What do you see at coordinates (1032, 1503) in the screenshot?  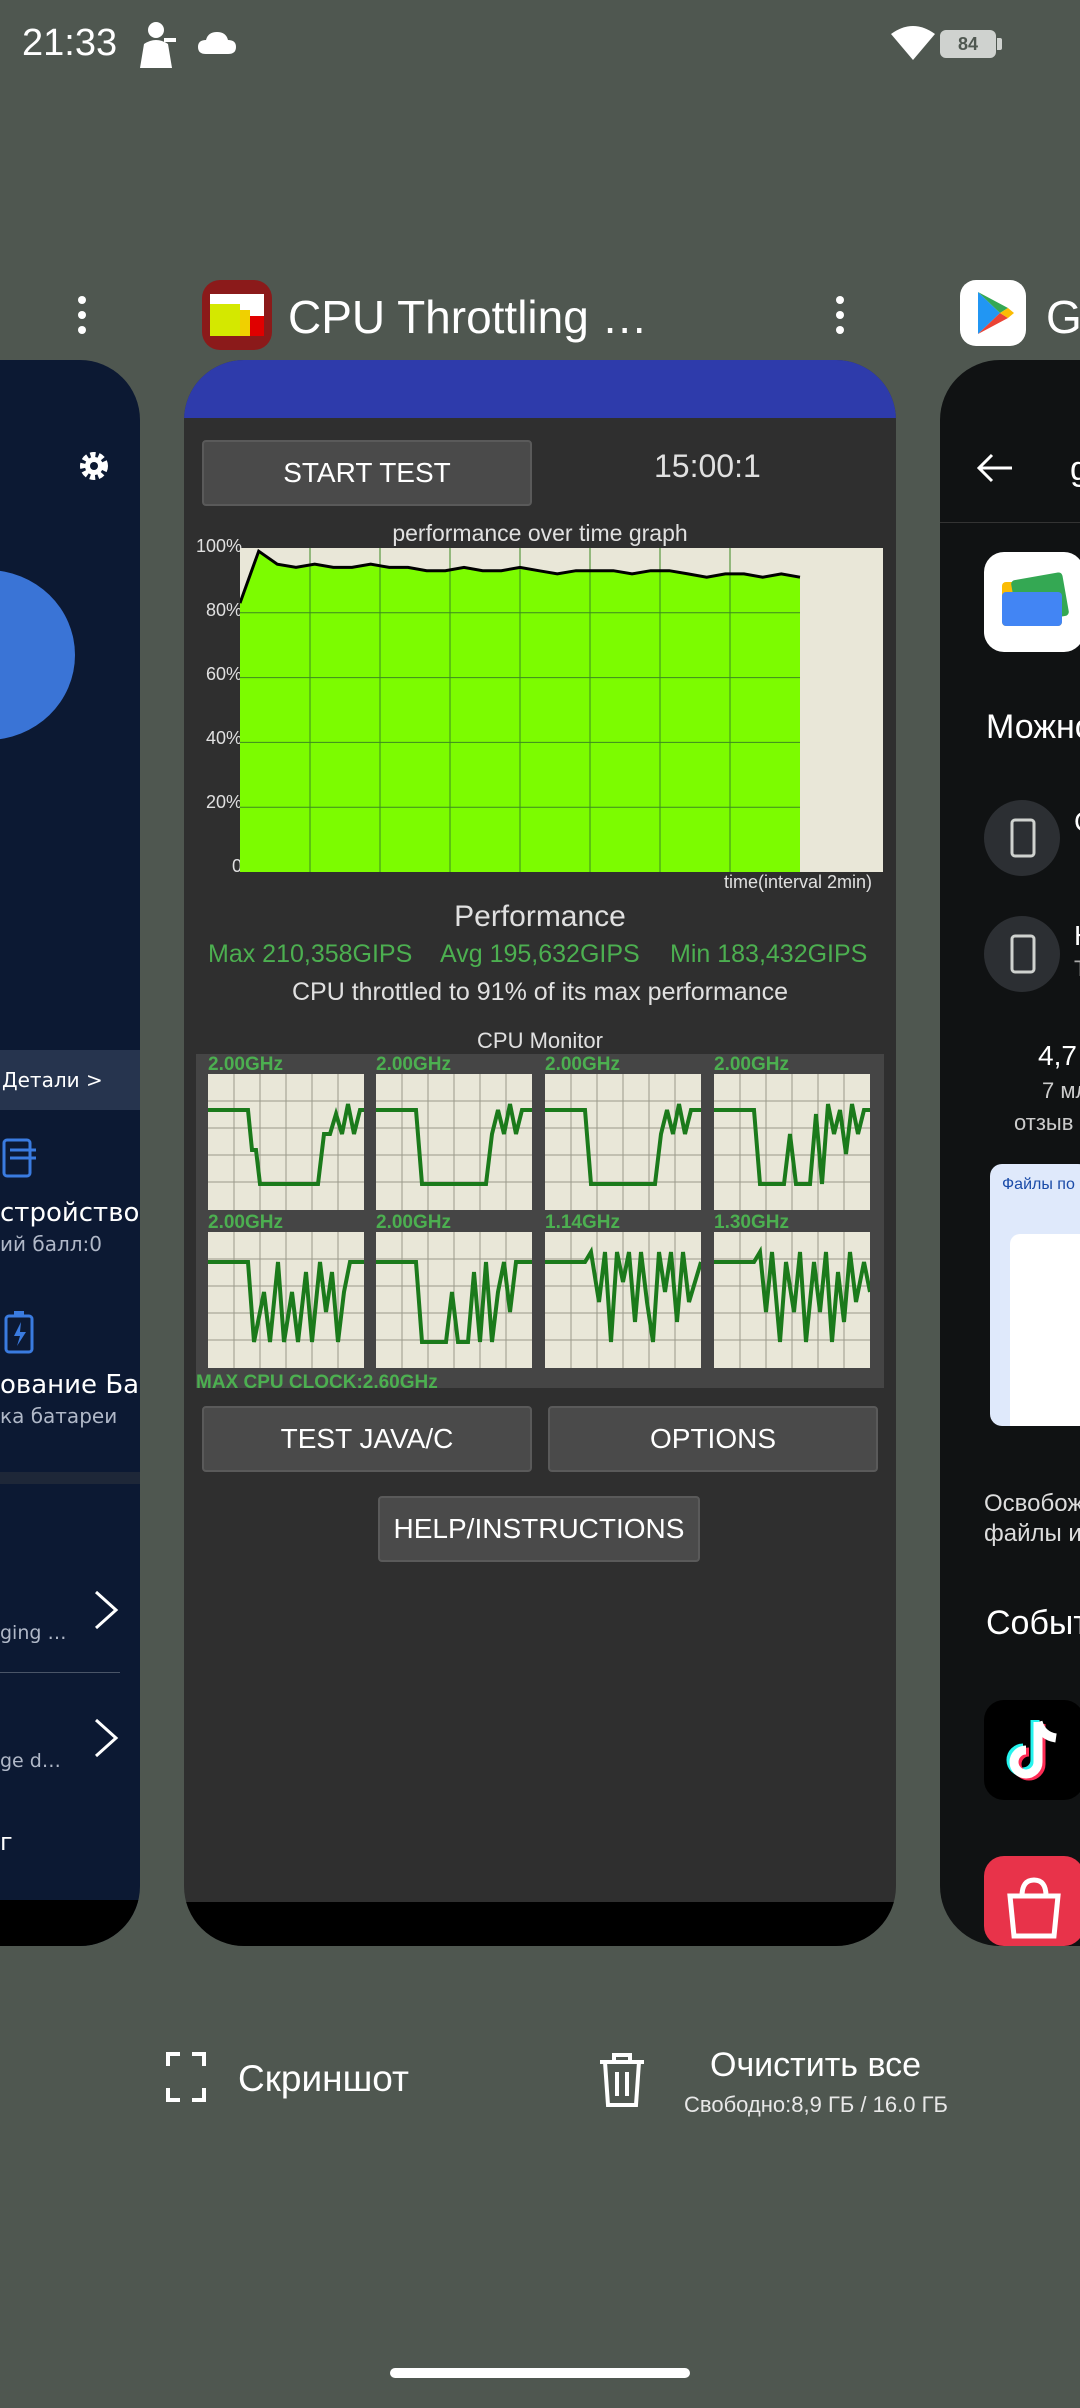 I see `promo-caption-1: Освобож` at bounding box center [1032, 1503].